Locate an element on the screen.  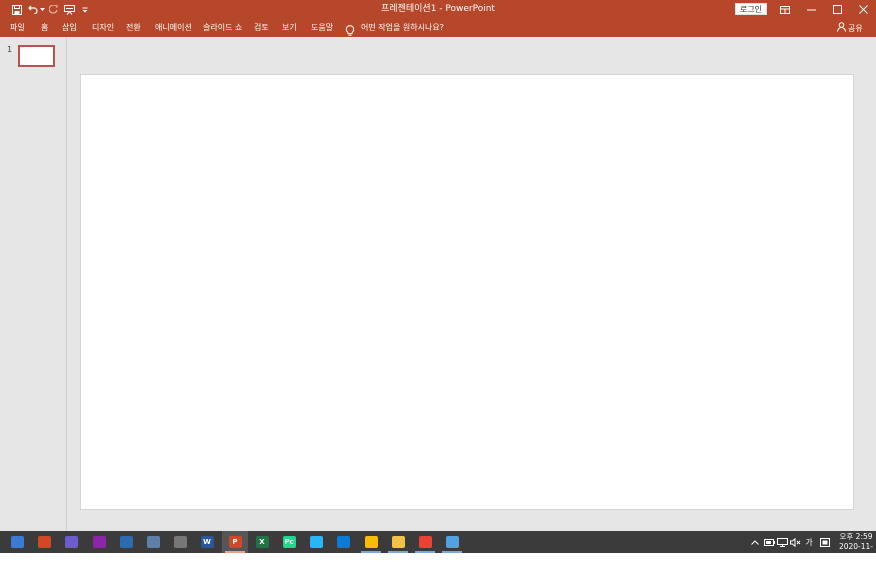
share-button: 공유 is located at coordinates (850, 28).